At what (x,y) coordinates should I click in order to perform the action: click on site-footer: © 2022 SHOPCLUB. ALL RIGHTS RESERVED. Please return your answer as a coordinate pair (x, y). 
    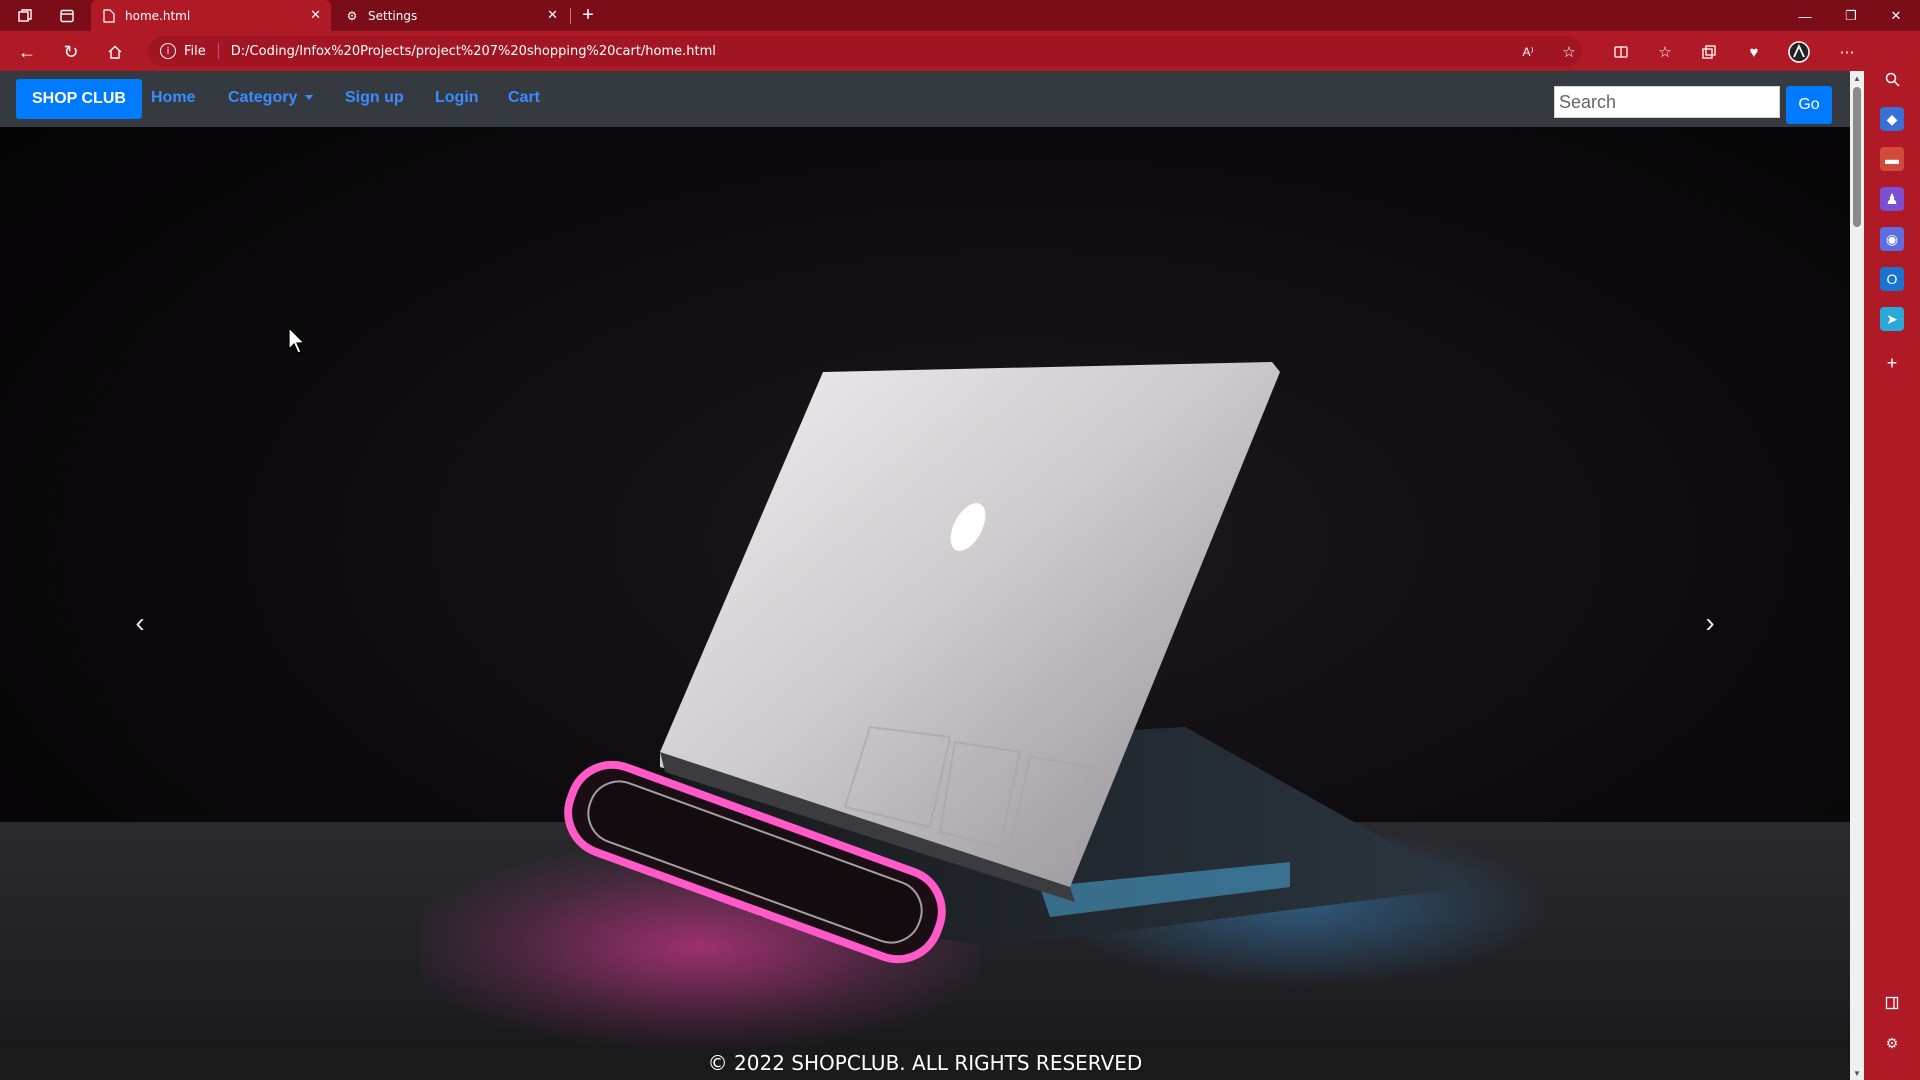
    Looking at the image, I should click on (925, 1063).